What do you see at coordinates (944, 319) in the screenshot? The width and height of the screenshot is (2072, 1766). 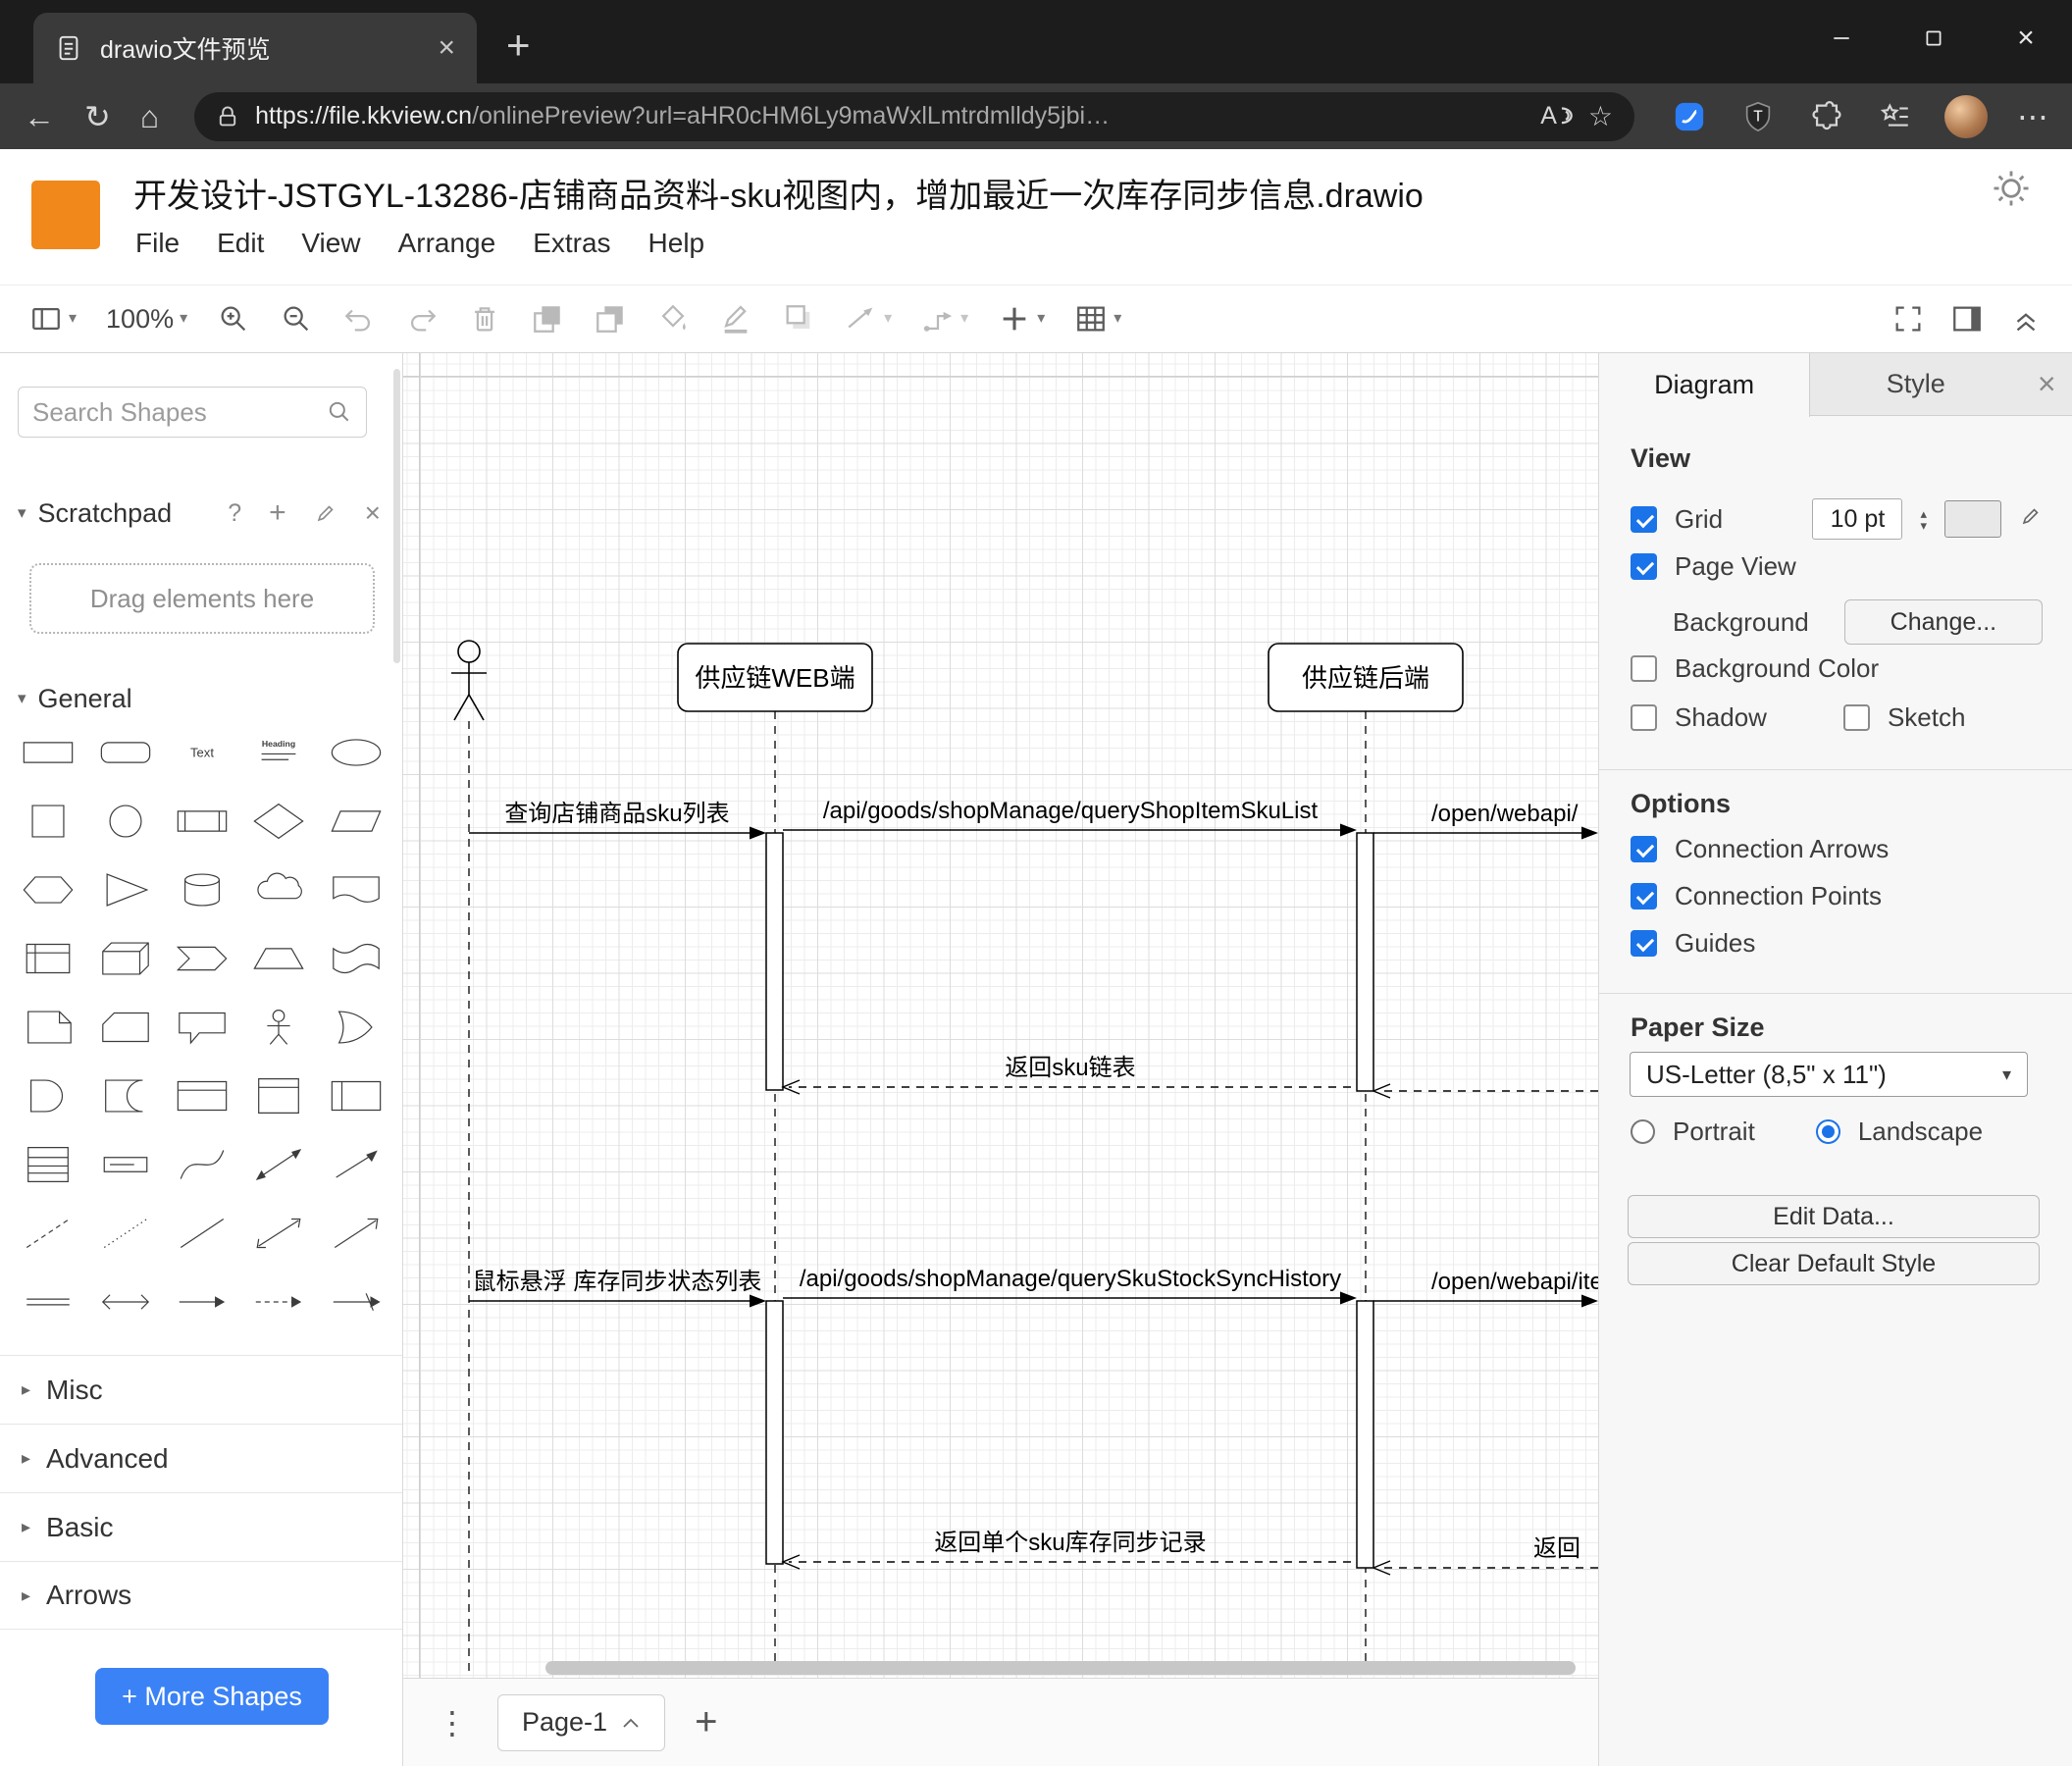 I see `waypoint-style-button: ▾` at bounding box center [944, 319].